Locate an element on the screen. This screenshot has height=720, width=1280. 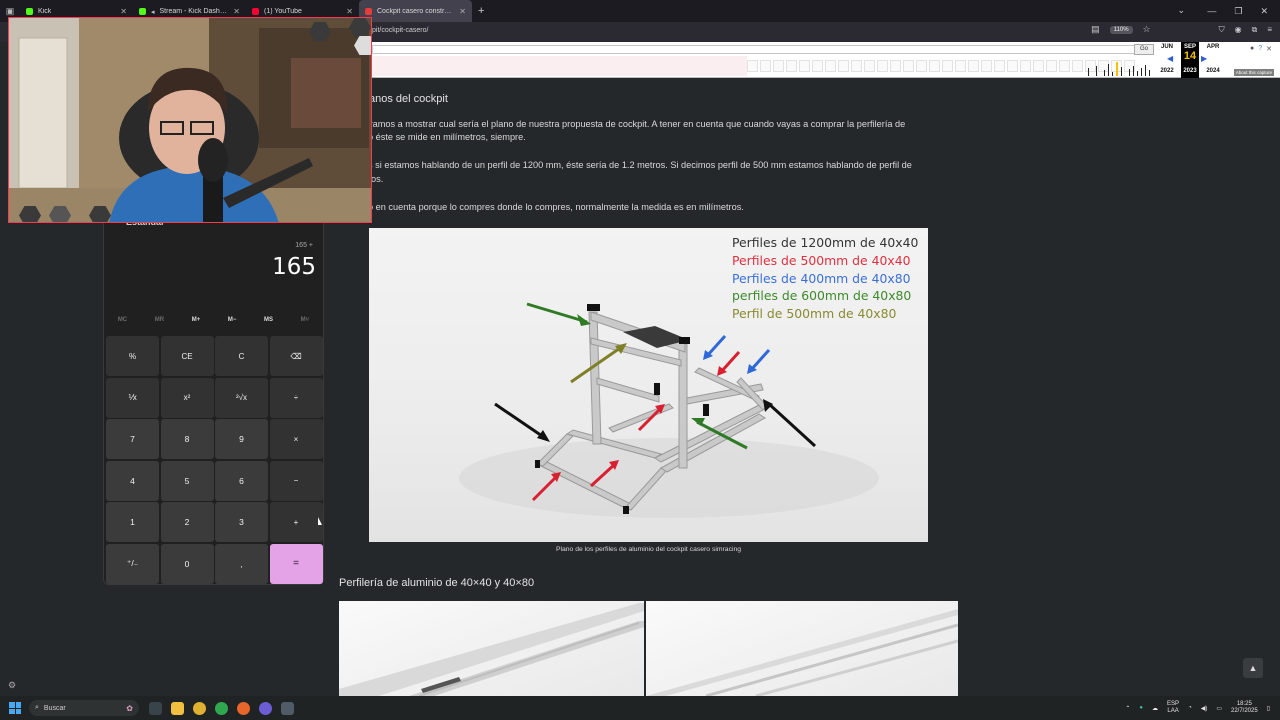
key-0: 0 is located at coordinates (187, 563).